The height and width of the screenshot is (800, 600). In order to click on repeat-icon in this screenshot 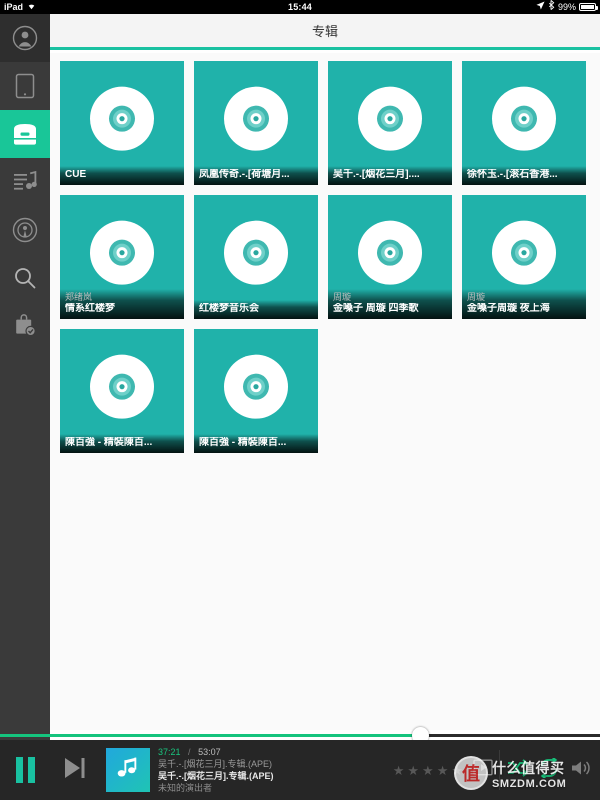, I will do `click(549, 769)`.